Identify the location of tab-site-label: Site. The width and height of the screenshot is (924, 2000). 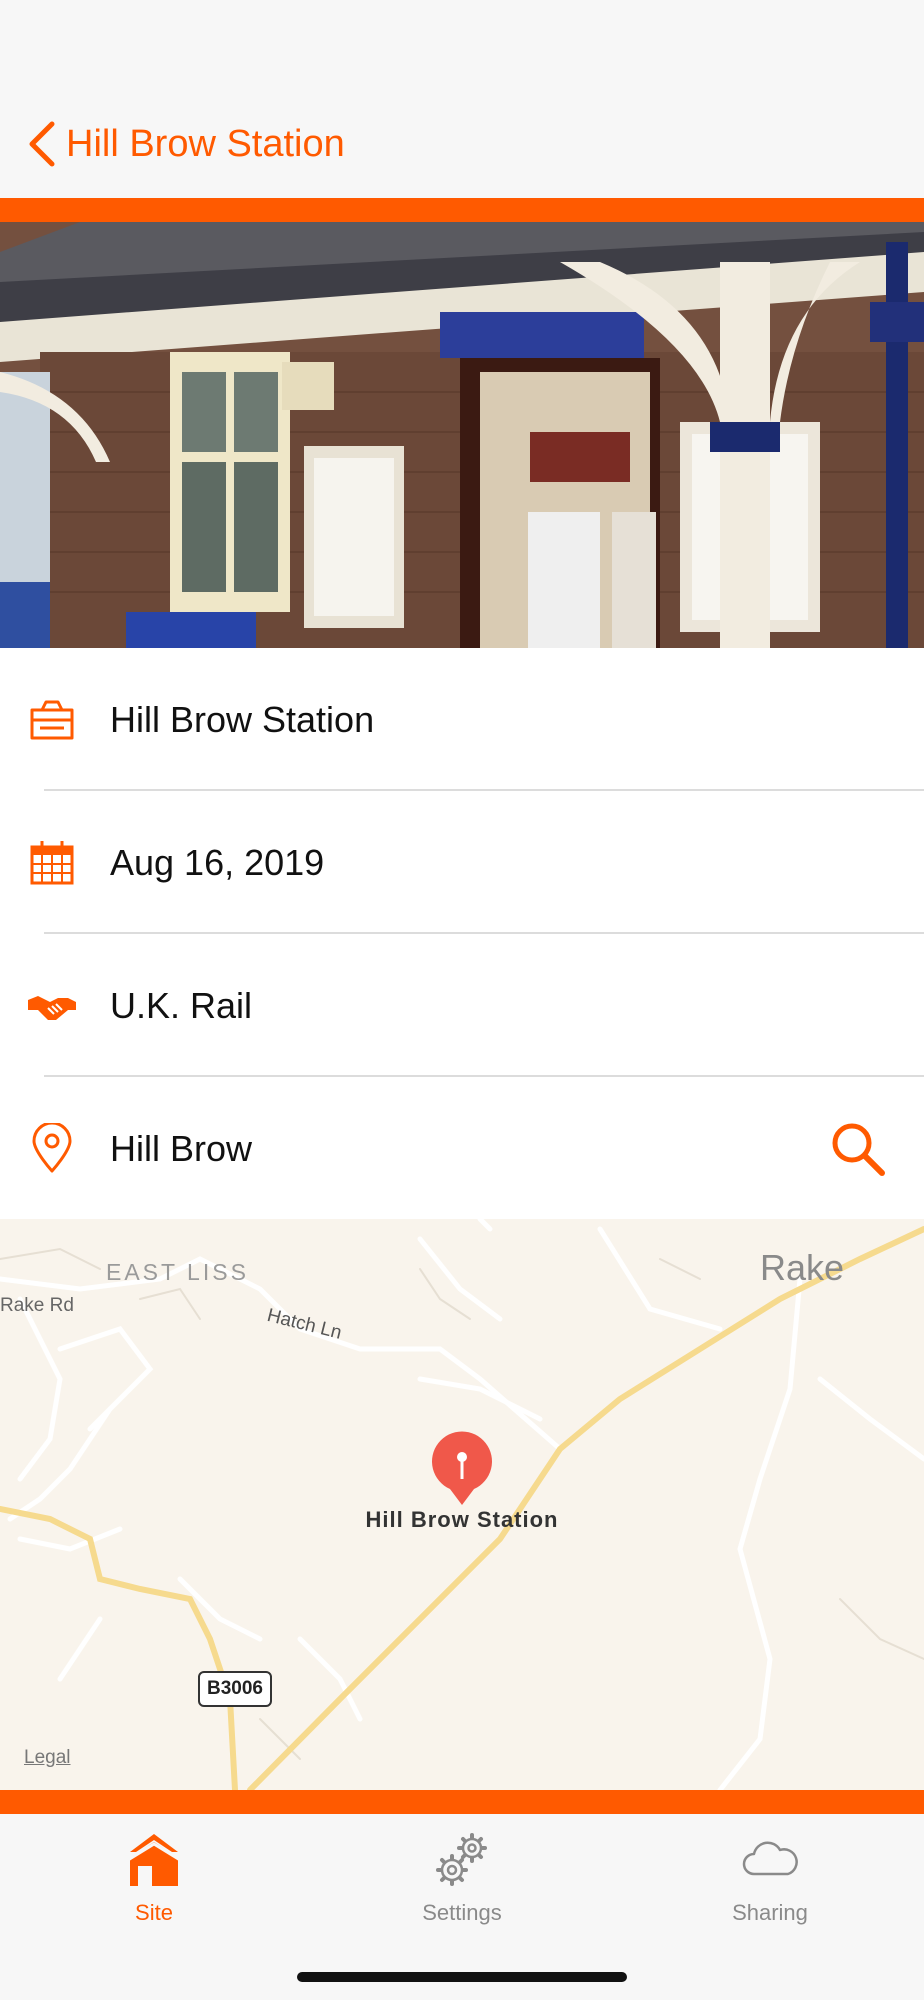
(154, 1912).